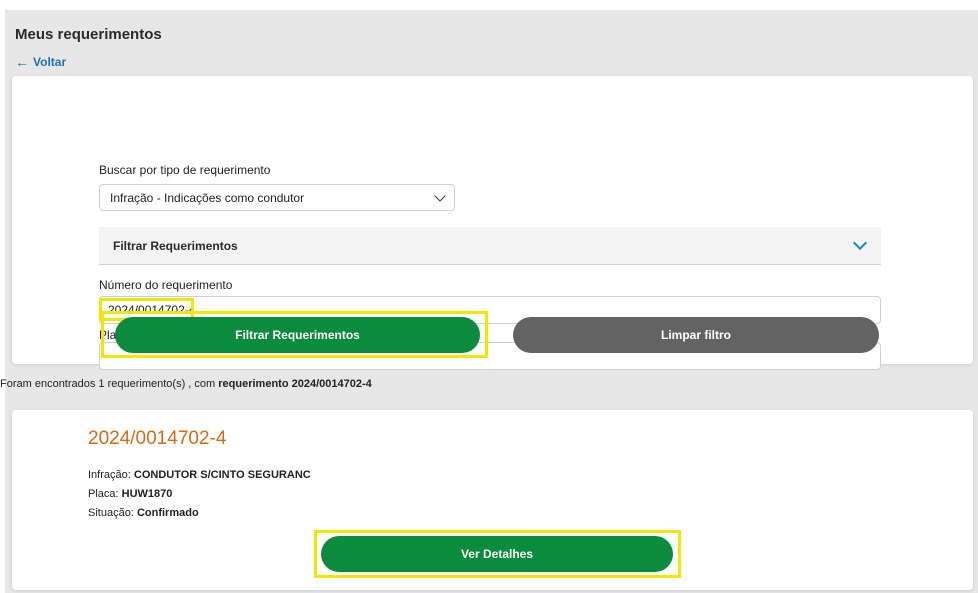 The image size is (978, 593). Describe the element at coordinates (297, 335) in the screenshot. I see `filter-requests-button: Filtrar Requerimentos` at that location.